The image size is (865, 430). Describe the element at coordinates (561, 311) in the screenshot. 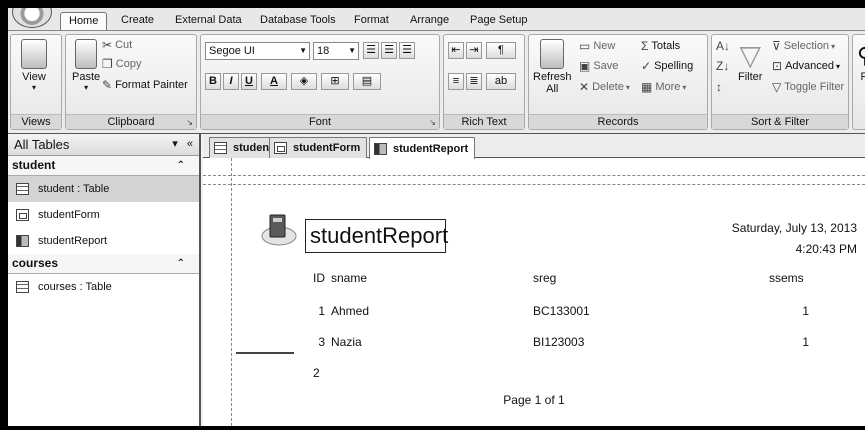

I see `cell-sreg: BC133001` at that location.